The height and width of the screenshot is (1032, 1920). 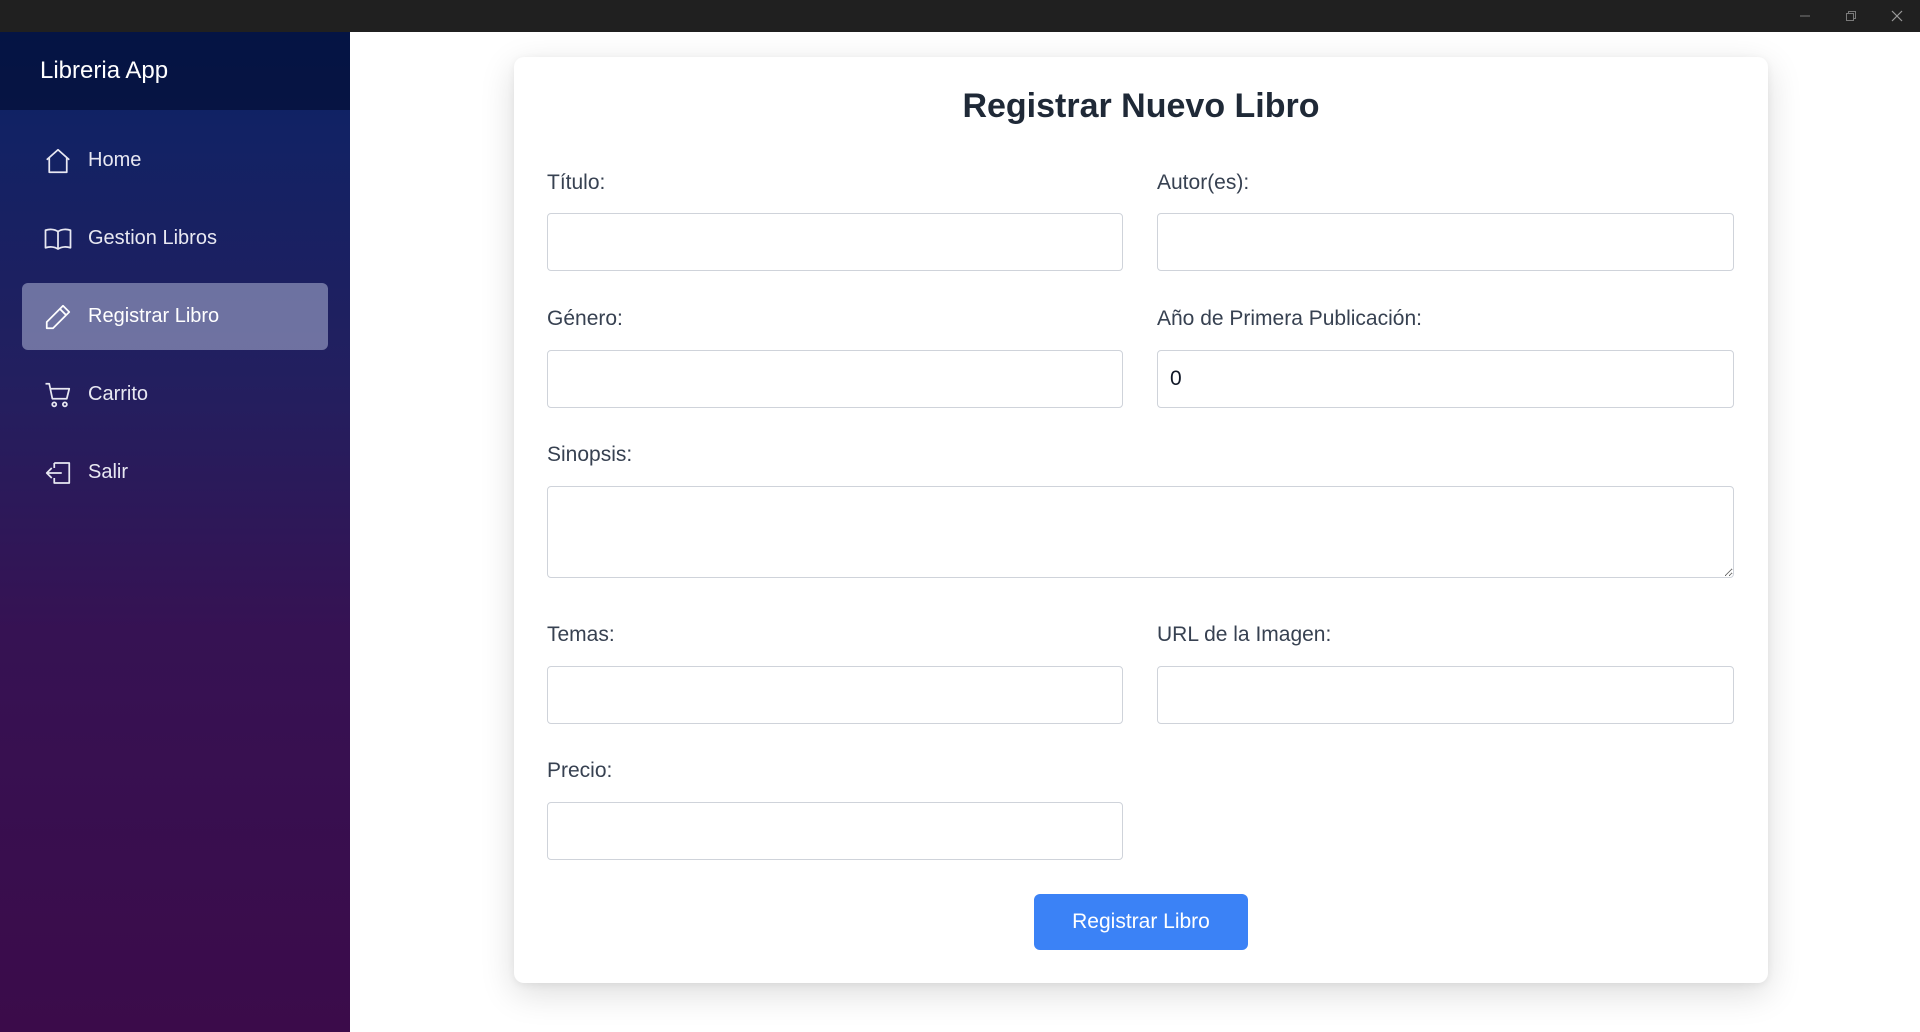 I want to click on restore-icon, so click(x=1851, y=16).